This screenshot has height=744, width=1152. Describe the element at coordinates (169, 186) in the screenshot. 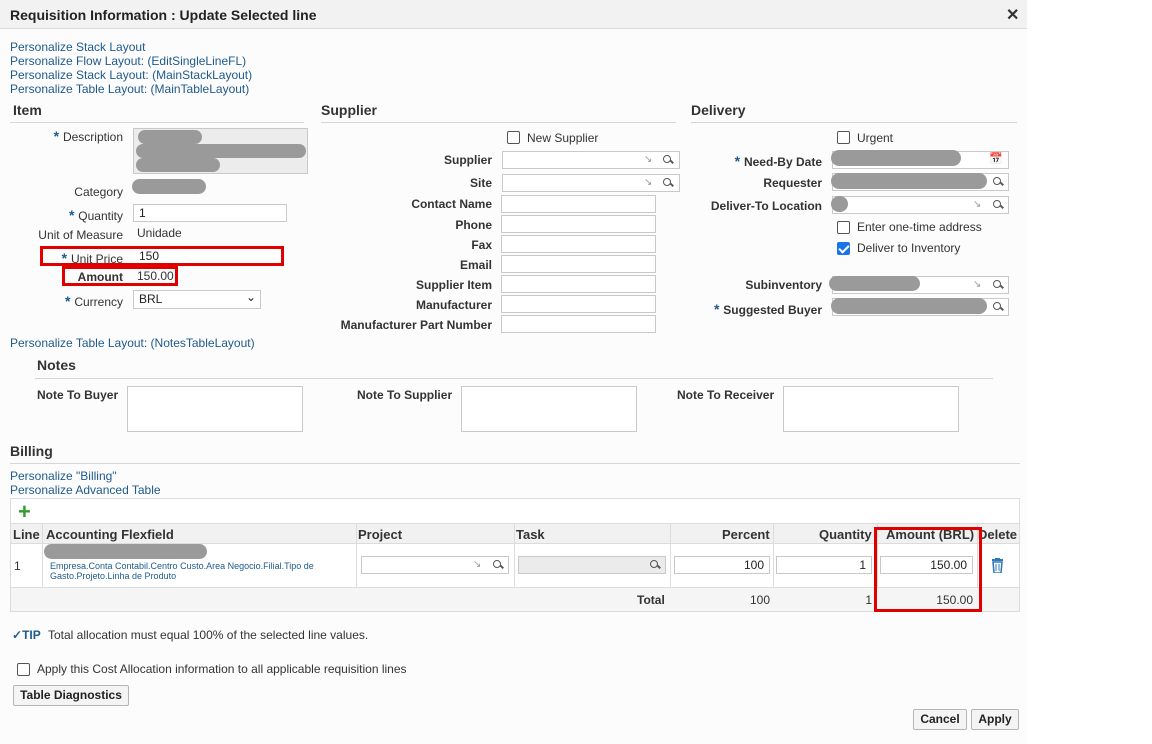

I see `category-value-redacted` at that location.